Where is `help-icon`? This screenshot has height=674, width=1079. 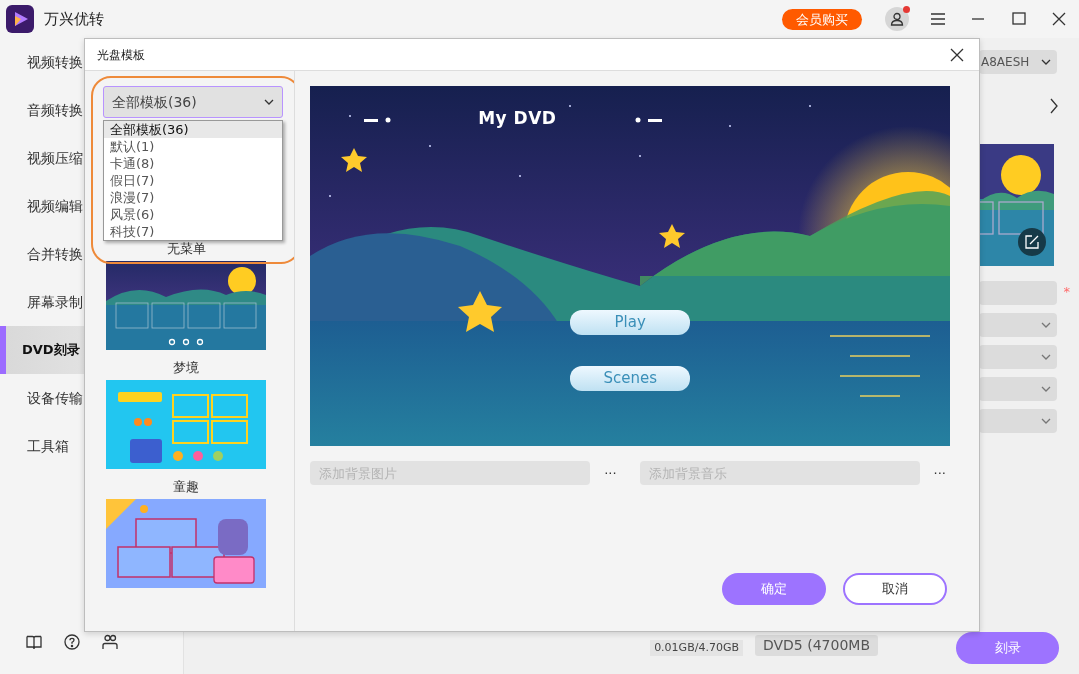
help-icon is located at coordinates (72, 642).